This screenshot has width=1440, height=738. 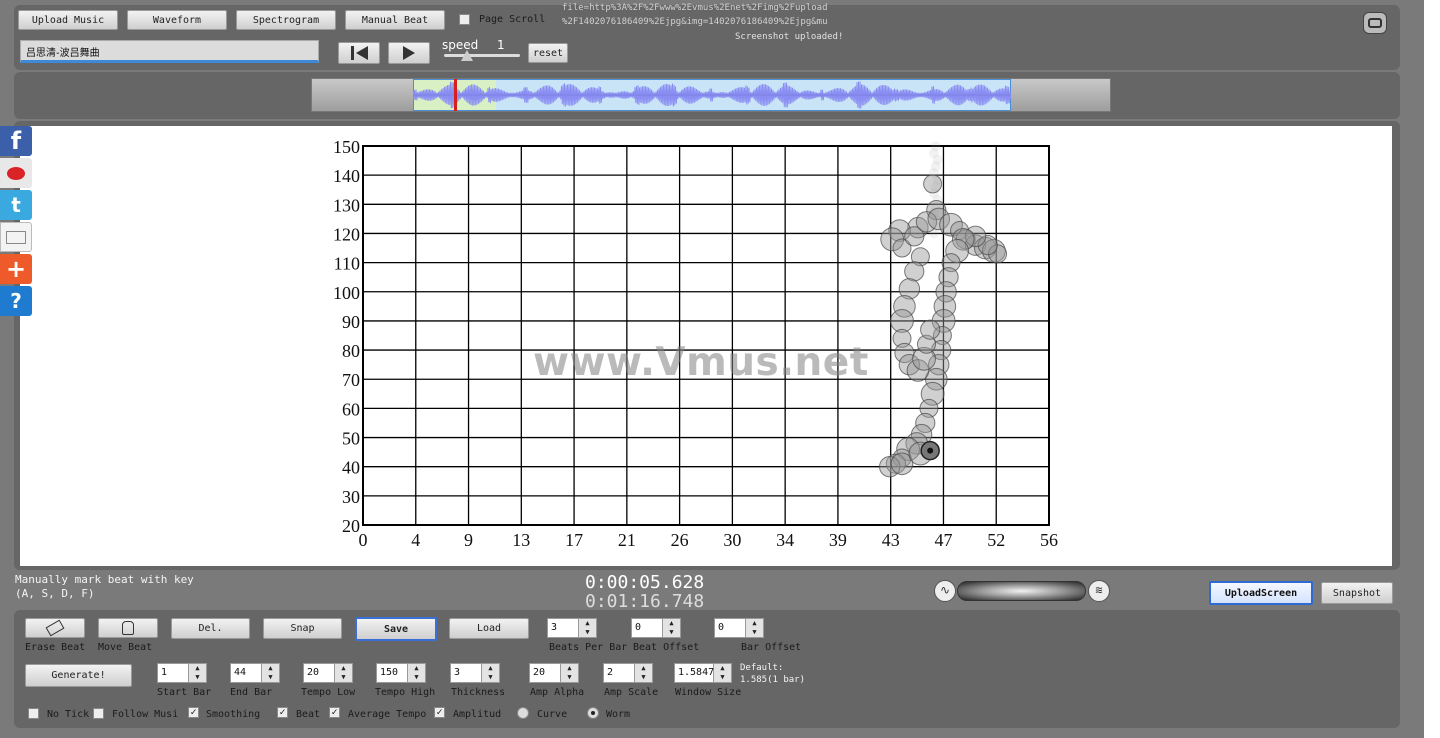 I want to click on beat-checkbox: ✓, so click(x=282, y=712).